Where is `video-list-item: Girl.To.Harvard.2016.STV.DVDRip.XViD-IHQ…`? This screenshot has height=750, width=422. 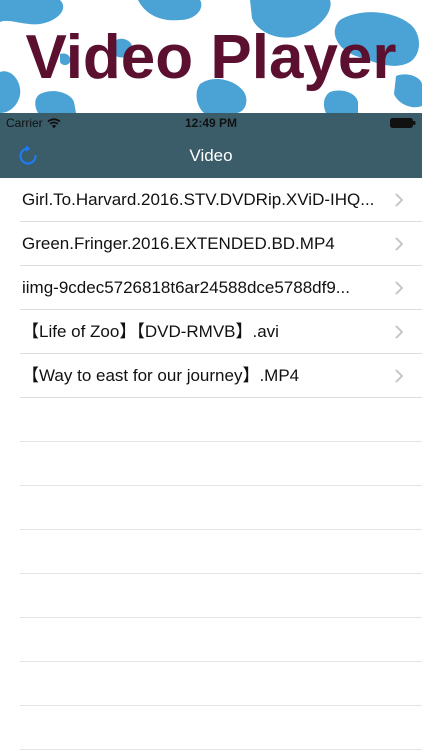 video-list-item: Girl.To.Harvard.2016.STV.DVDRip.XViD-IHQ… is located at coordinates (221, 200).